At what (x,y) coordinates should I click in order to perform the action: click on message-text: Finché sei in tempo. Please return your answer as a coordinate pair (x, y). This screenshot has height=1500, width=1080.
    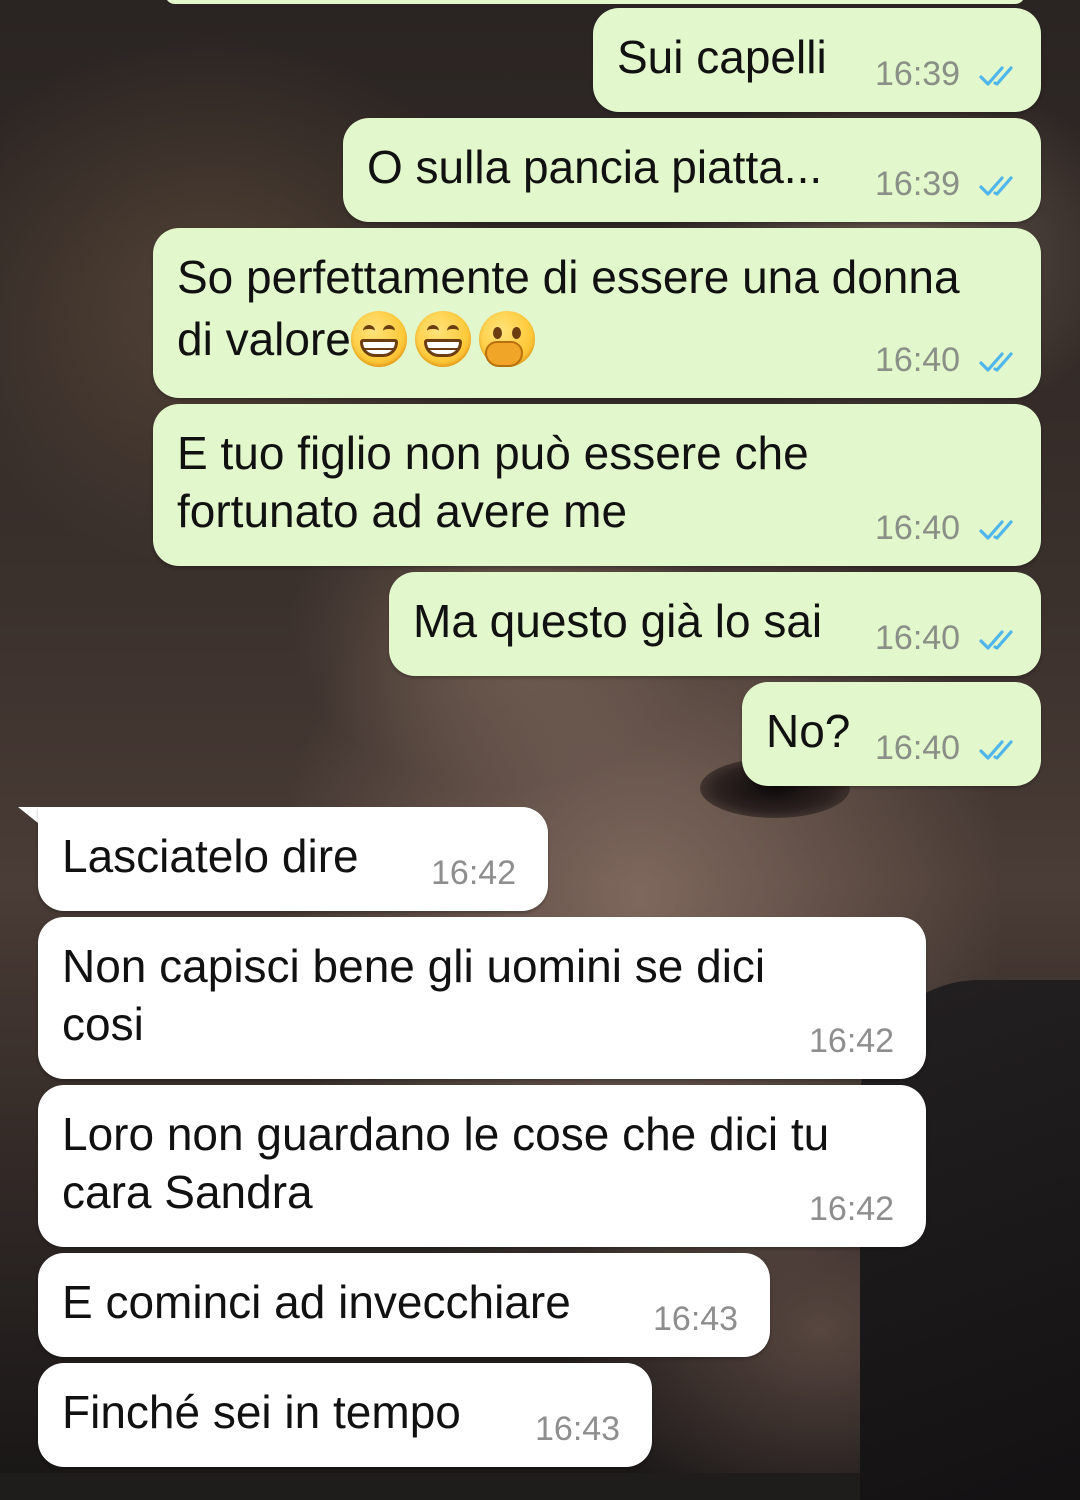
    Looking at the image, I should click on (261, 1412).